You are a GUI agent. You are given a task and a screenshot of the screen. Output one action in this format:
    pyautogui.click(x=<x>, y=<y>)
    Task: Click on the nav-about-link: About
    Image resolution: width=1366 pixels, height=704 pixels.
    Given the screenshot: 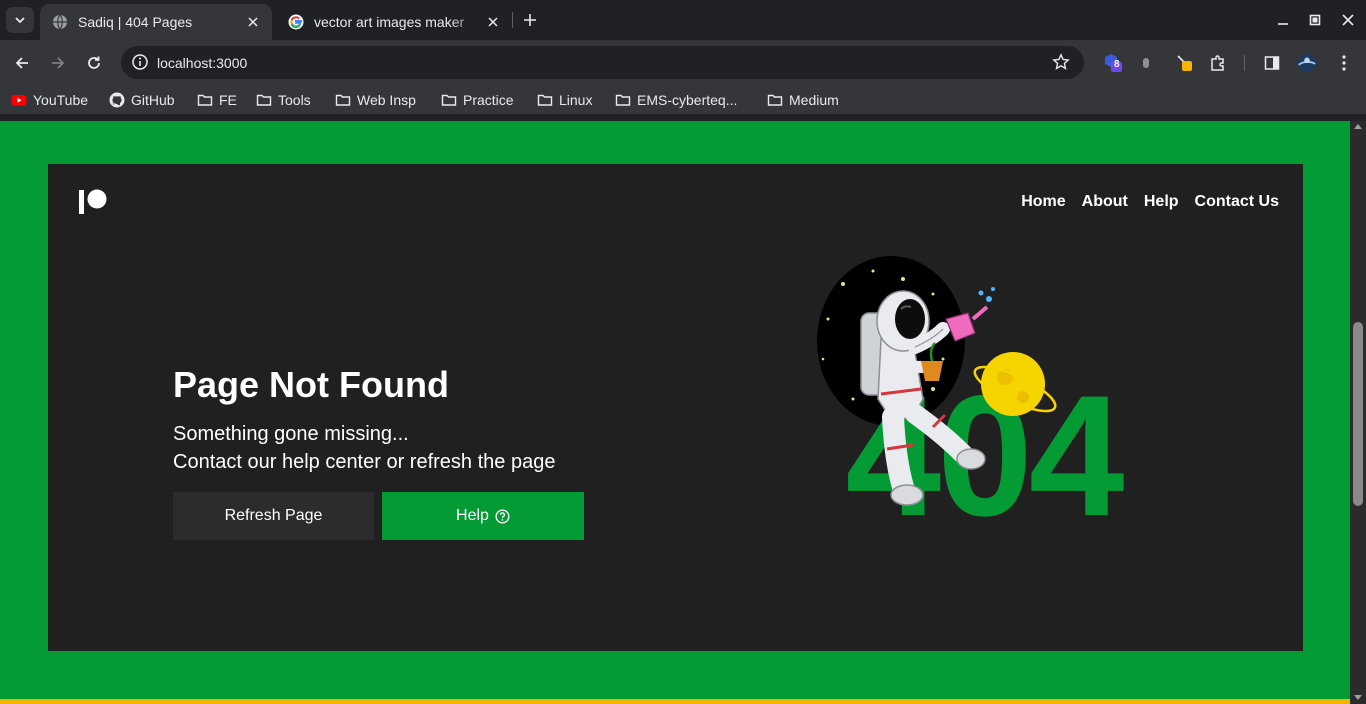 What is the action you would take?
    pyautogui.click(x=1105, y=202)
    